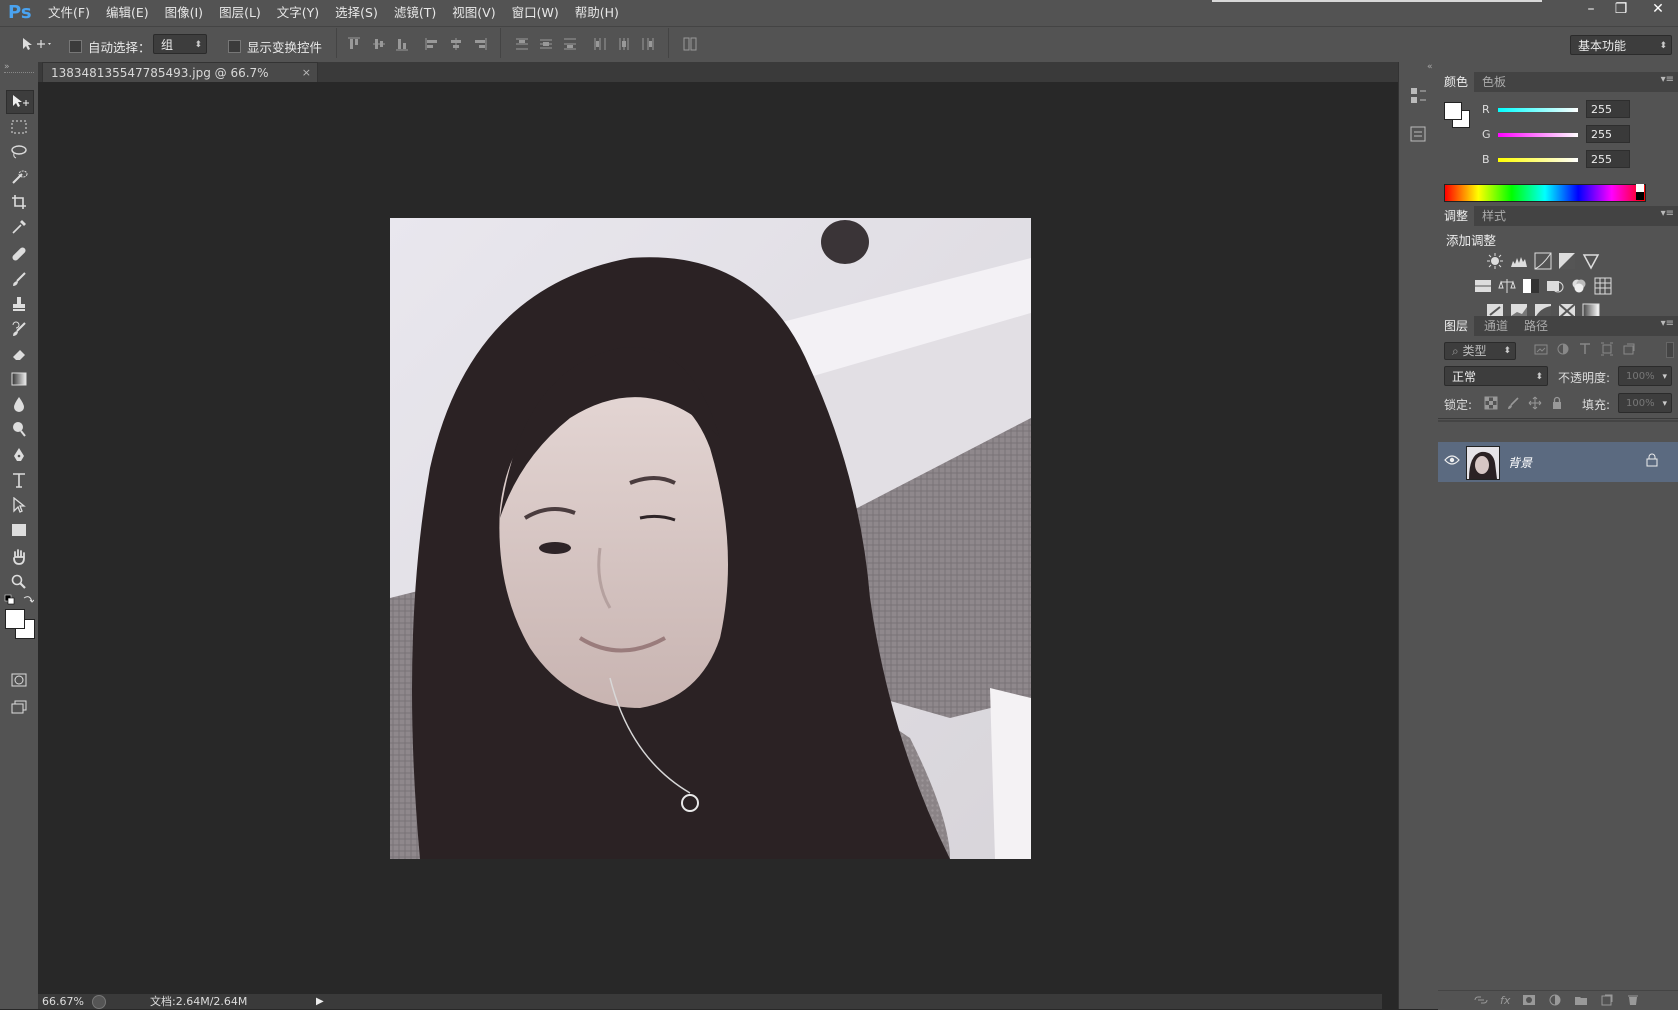 The height and width of the screenshot is (1010, 1678). Describe the element at coordinates (19, 202) in the screenshot. I see `crop-tool-button` at that location.